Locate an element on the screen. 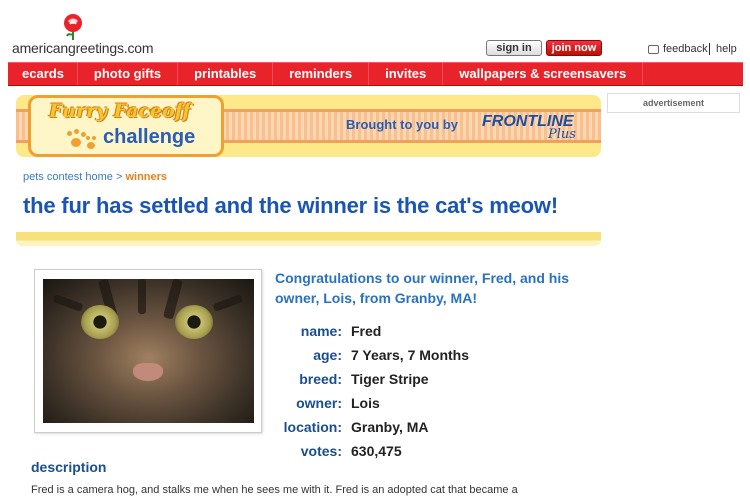  info-label: name: is located at coordinates (321, 331).